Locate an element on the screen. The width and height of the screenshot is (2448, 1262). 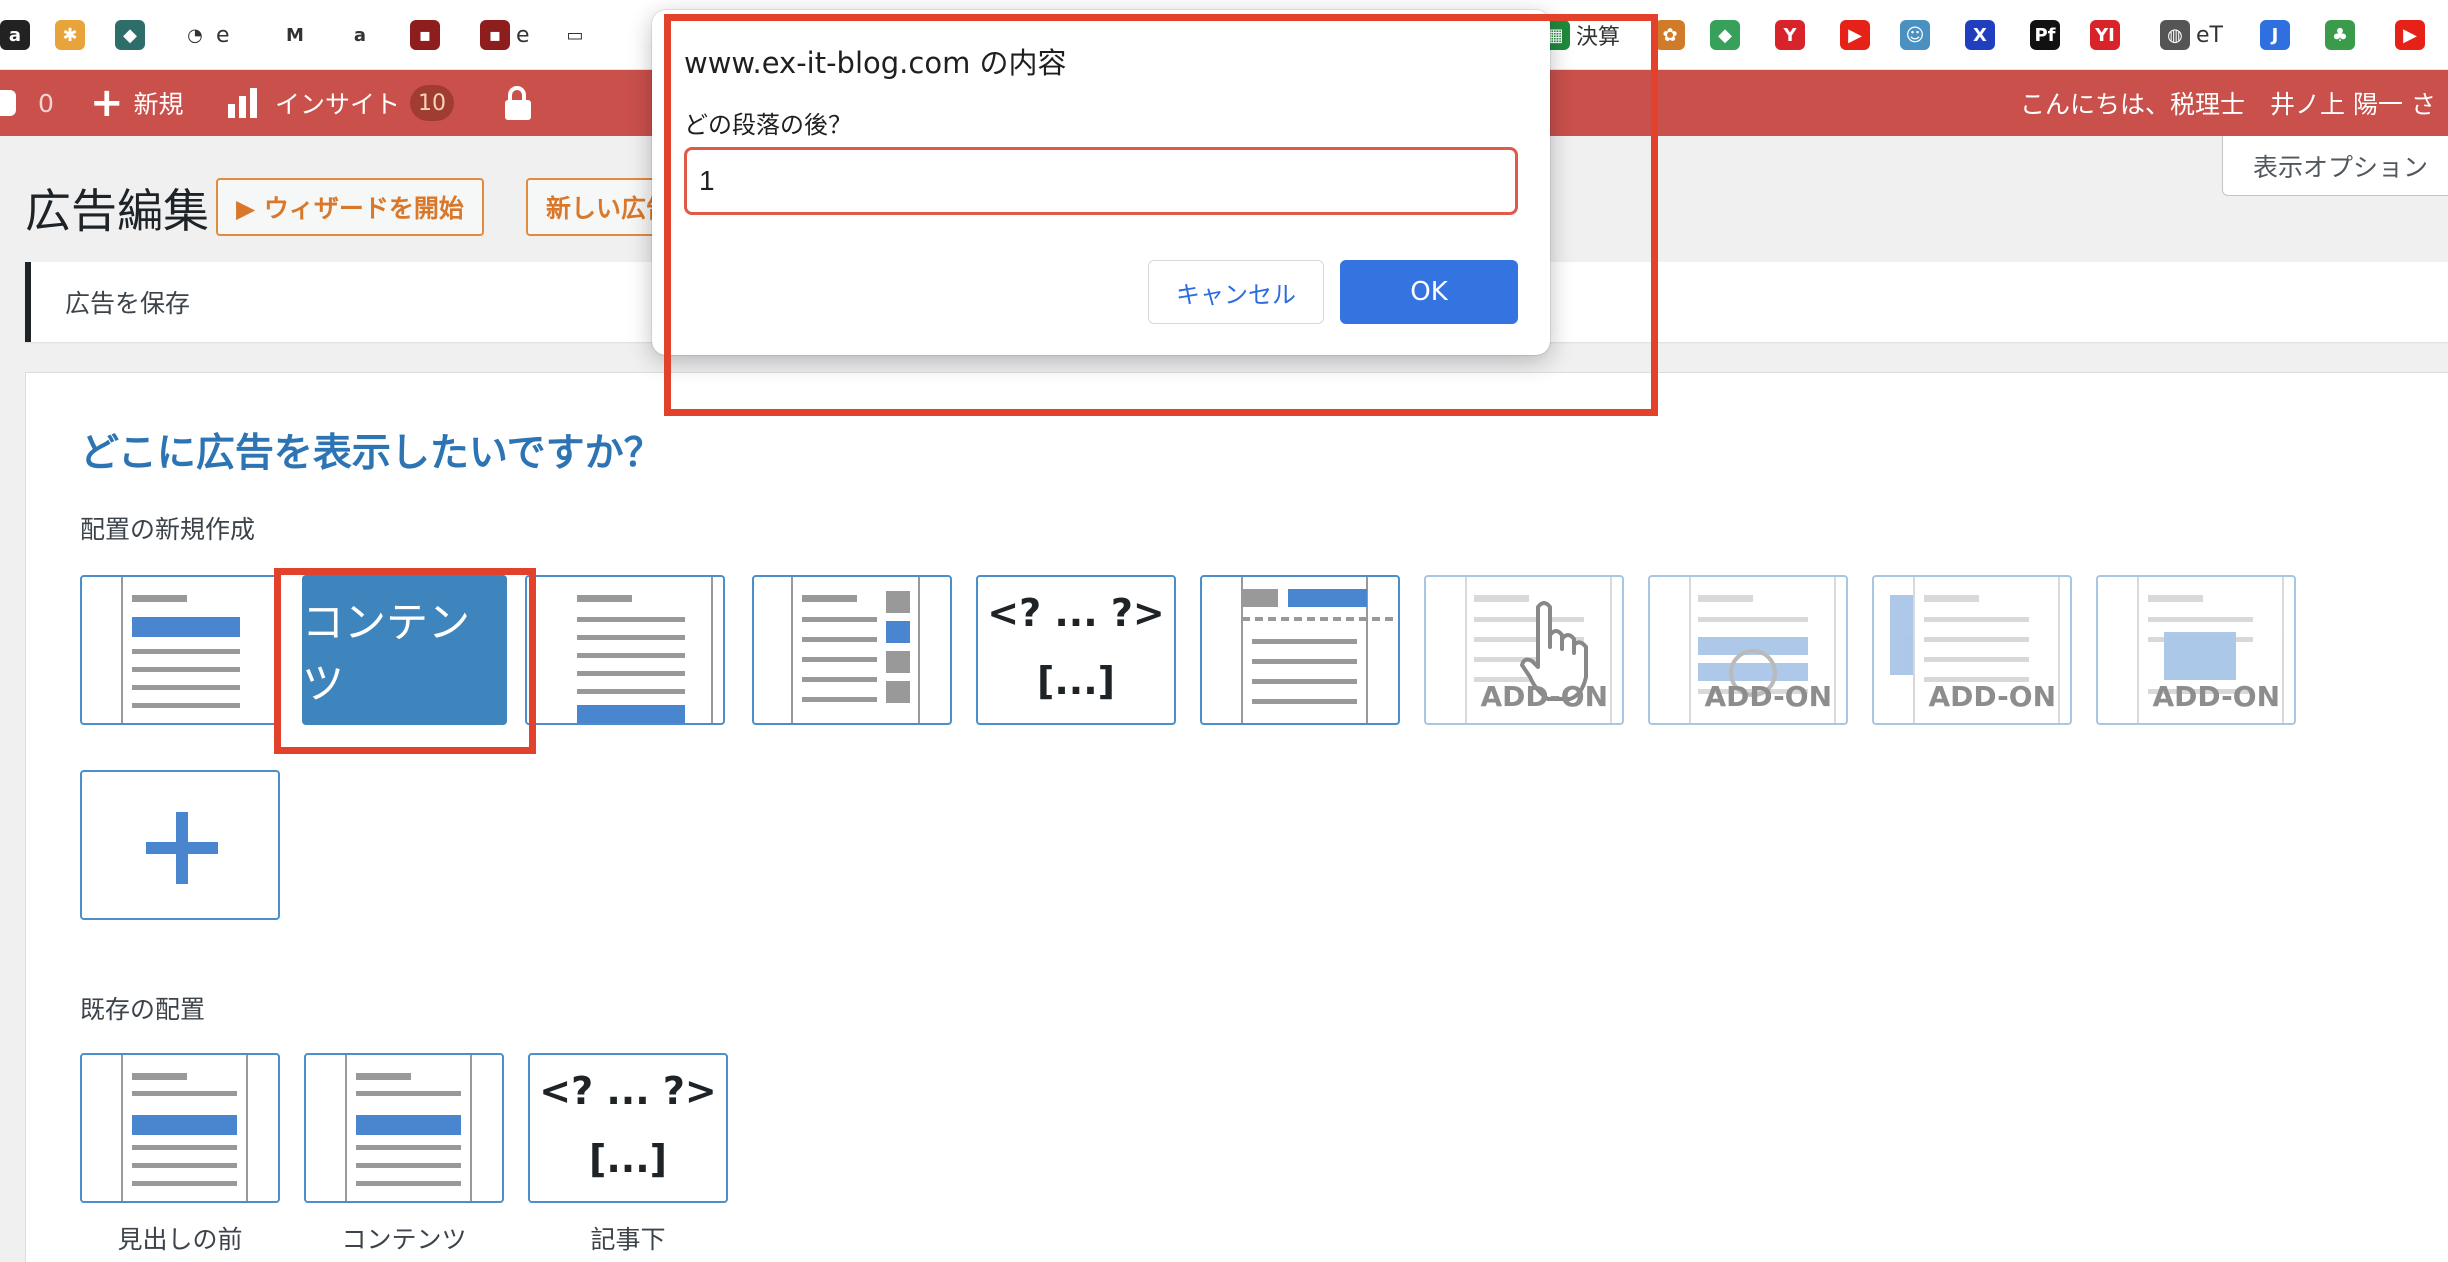
bookmark-item: J is located at coordinates (2275, 35).